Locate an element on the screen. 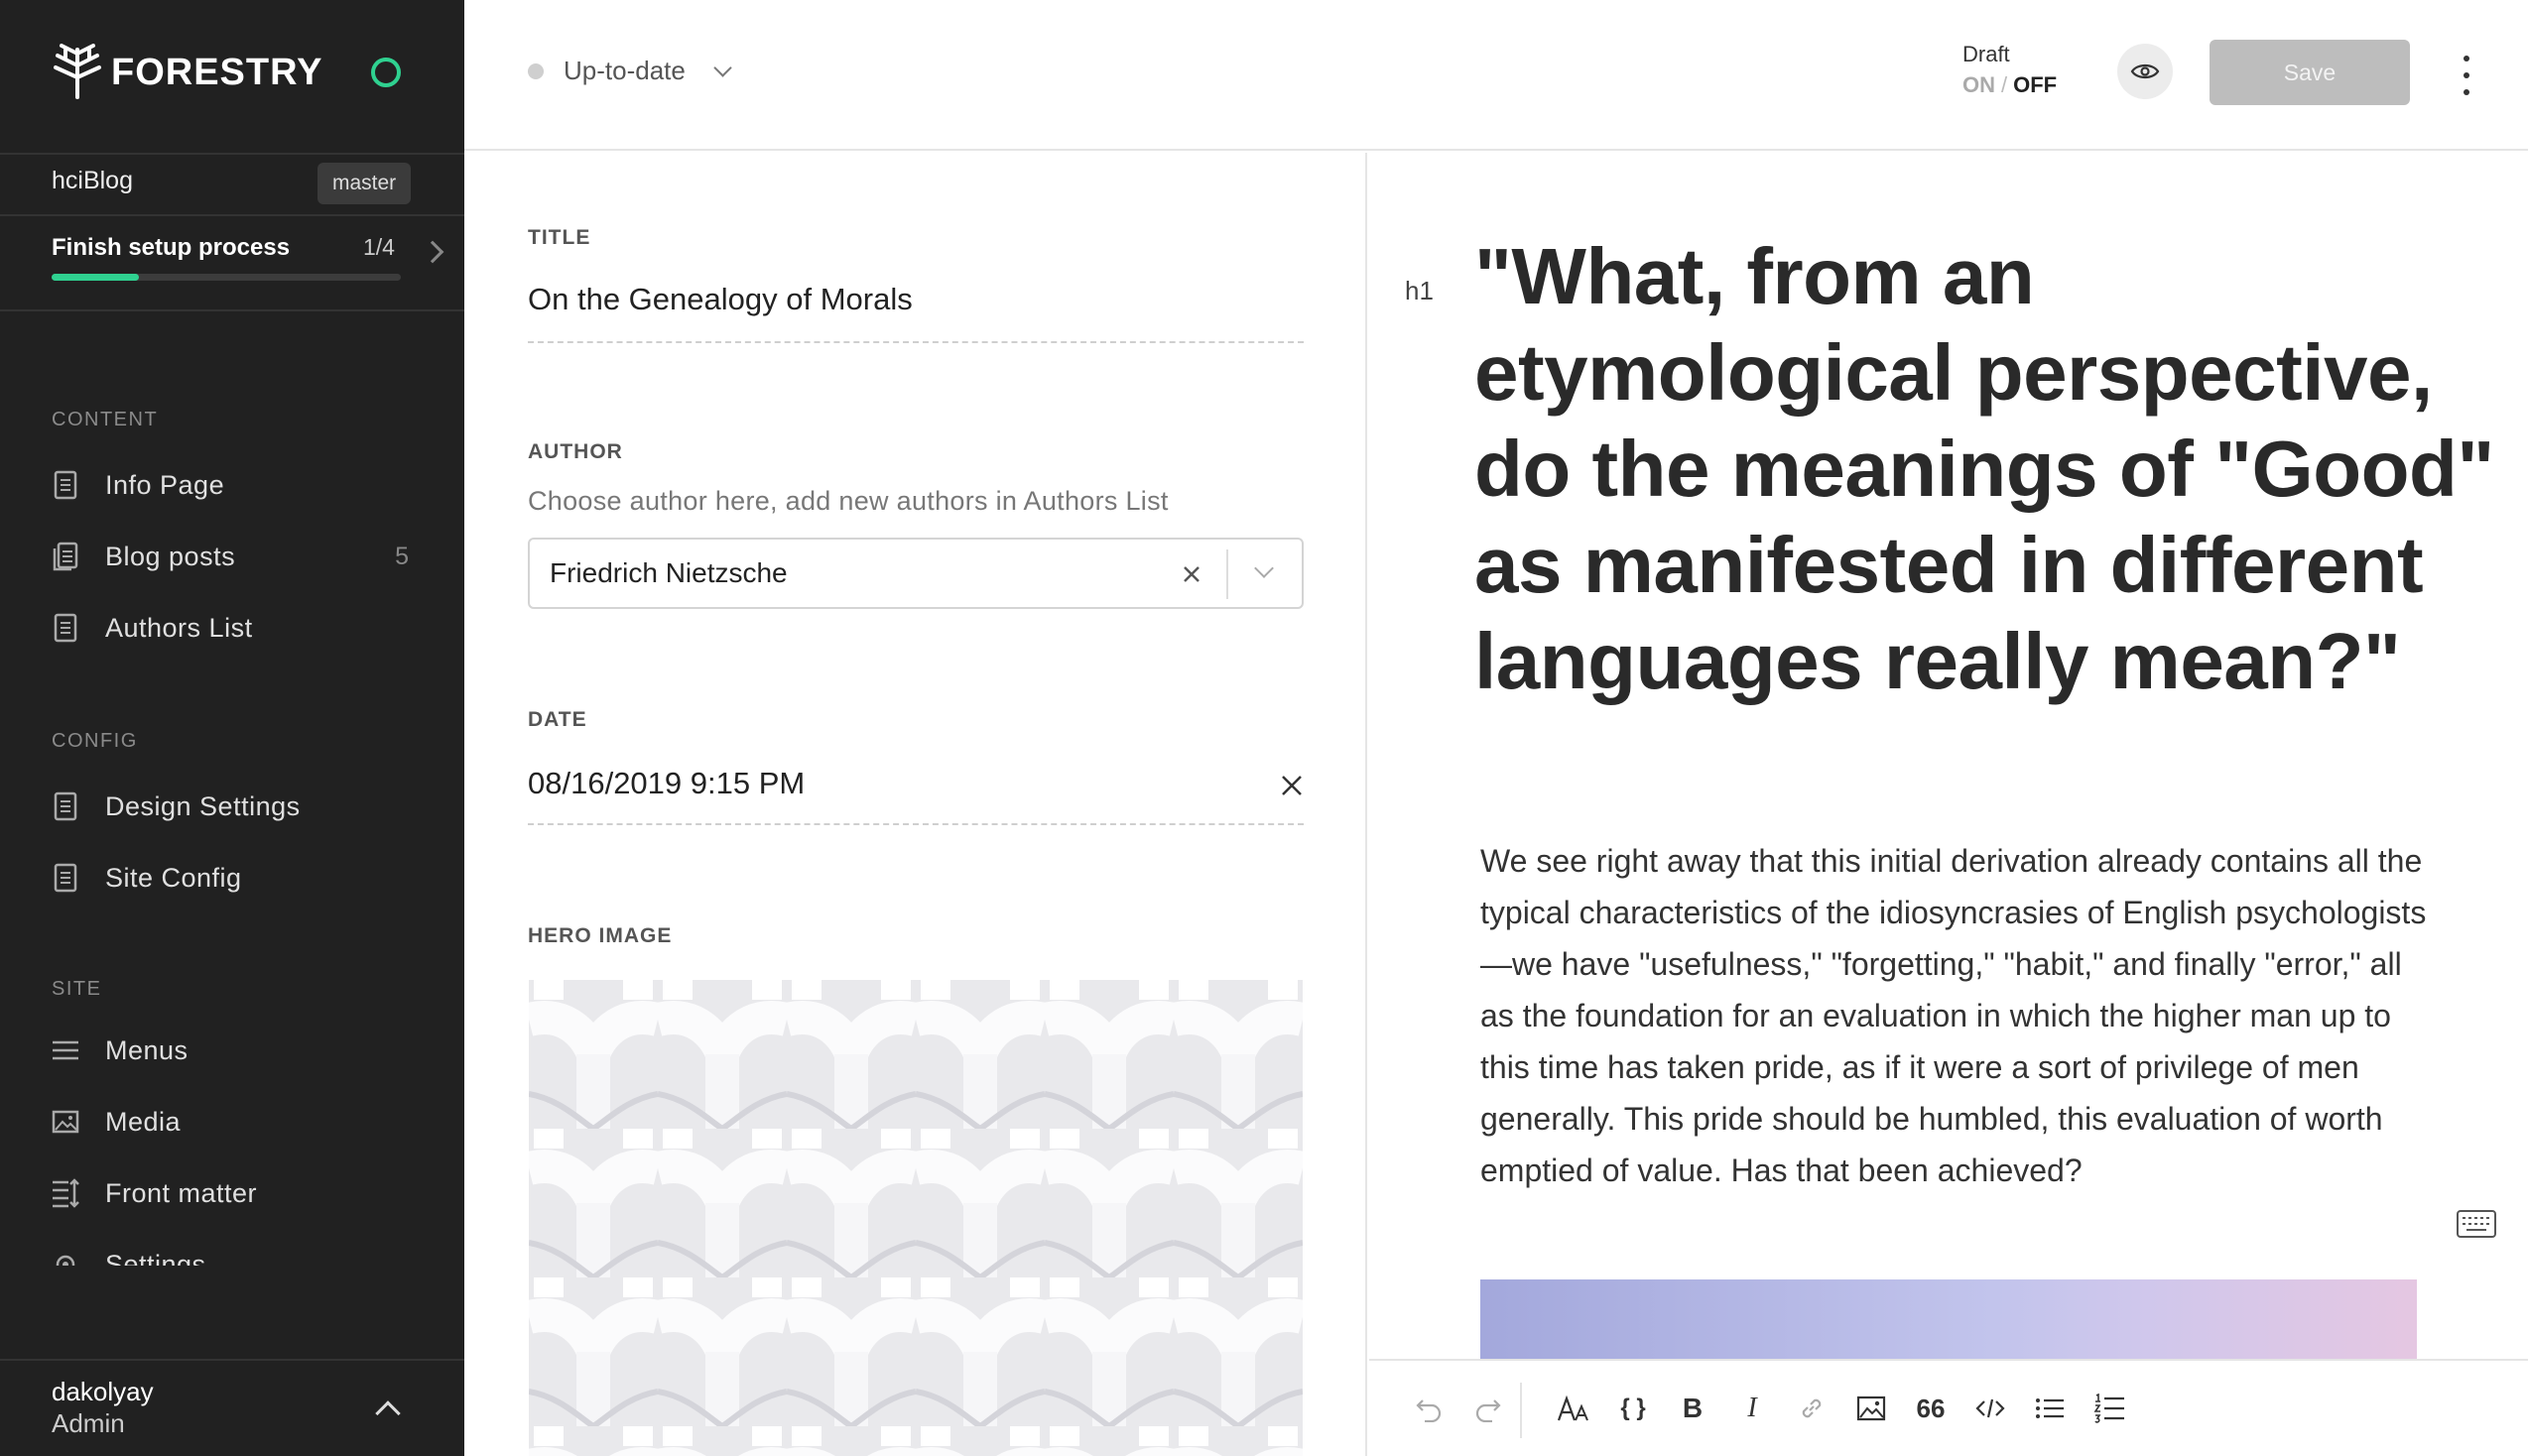 Image resolution: width=2528 pixels, height=1456 pixels. brand-name: FORESTRY is located at coordinates (217, 72).